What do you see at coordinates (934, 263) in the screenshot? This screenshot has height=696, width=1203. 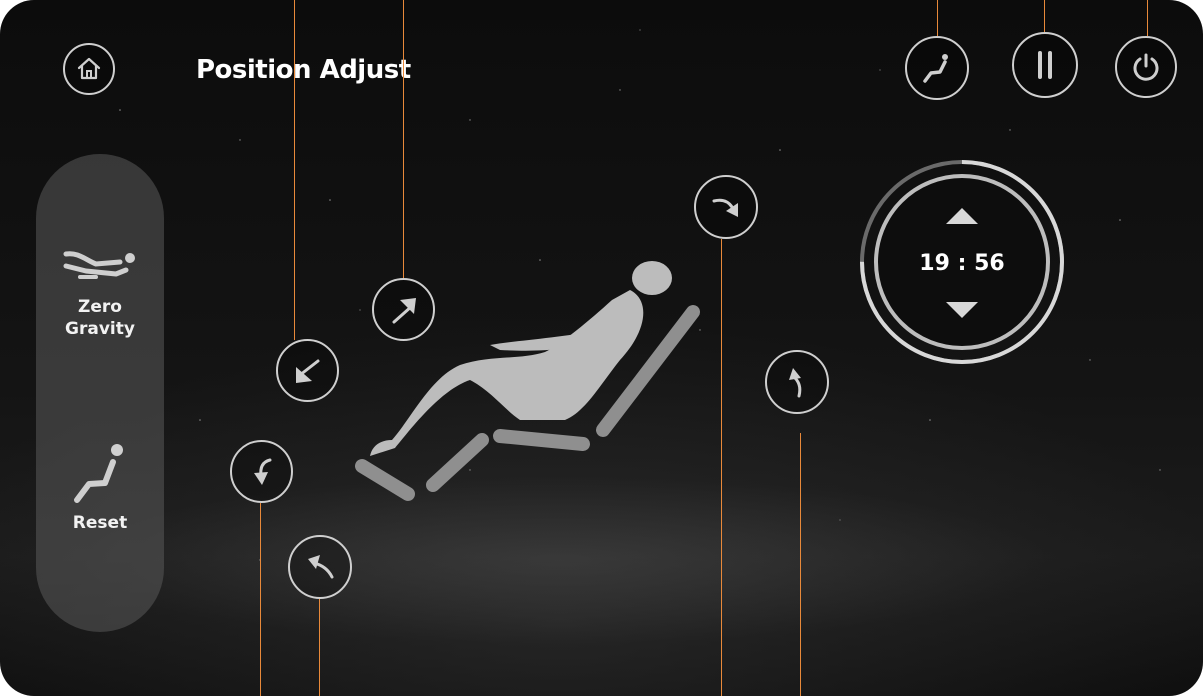 I see `timer-minutes: 19` at bounding box center [934, 263].